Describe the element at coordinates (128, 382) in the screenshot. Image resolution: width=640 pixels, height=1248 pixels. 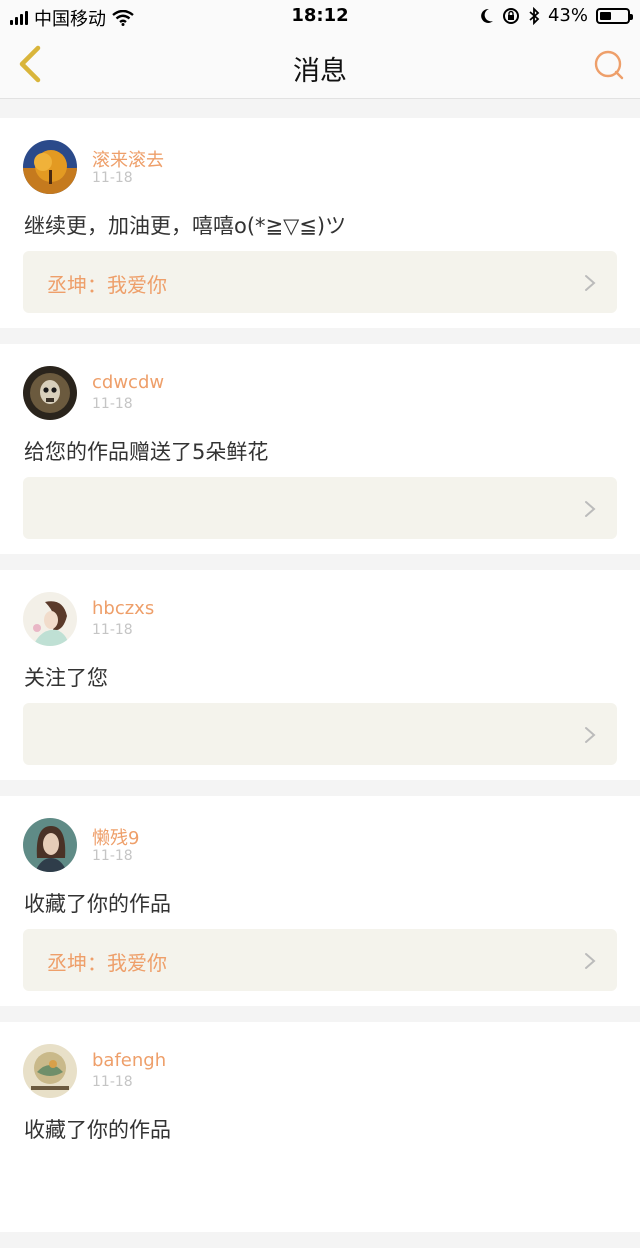
I see `username: cdwcdw` at that location.